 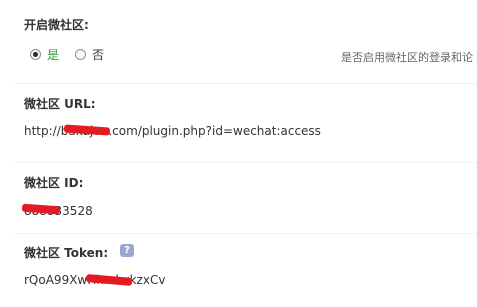 I want to click on question-help-icon: ?, so click(x=127, y=250).